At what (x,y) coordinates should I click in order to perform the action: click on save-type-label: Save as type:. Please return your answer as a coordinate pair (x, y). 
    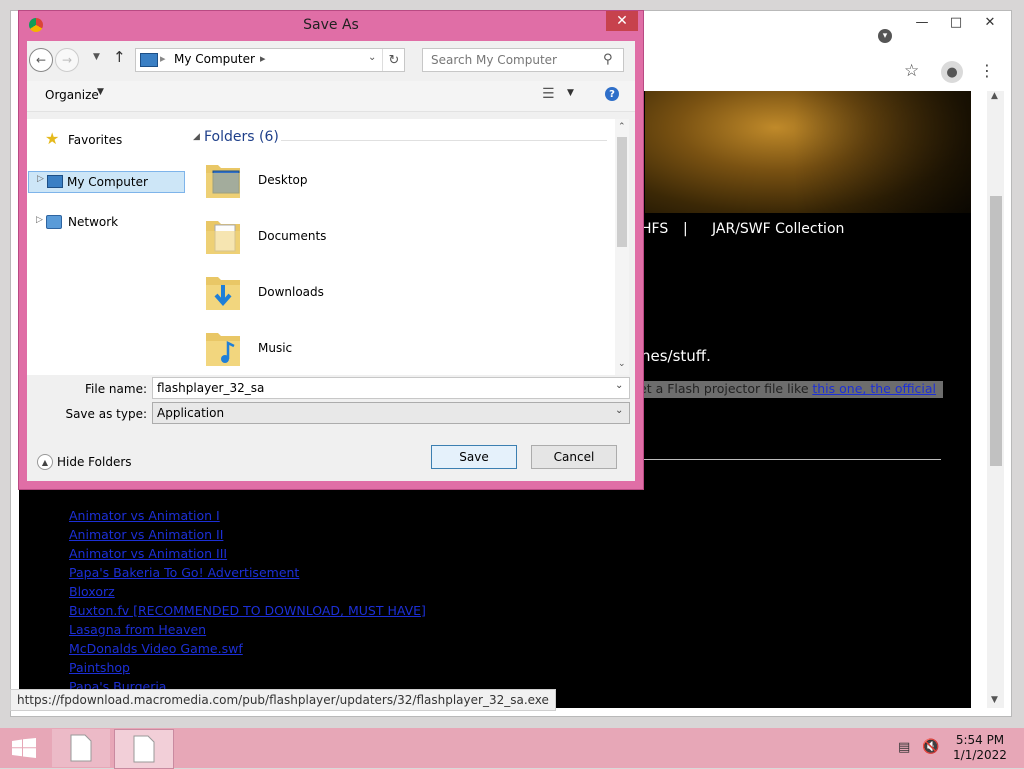
    Looking at the image, I should click on (106, 414).